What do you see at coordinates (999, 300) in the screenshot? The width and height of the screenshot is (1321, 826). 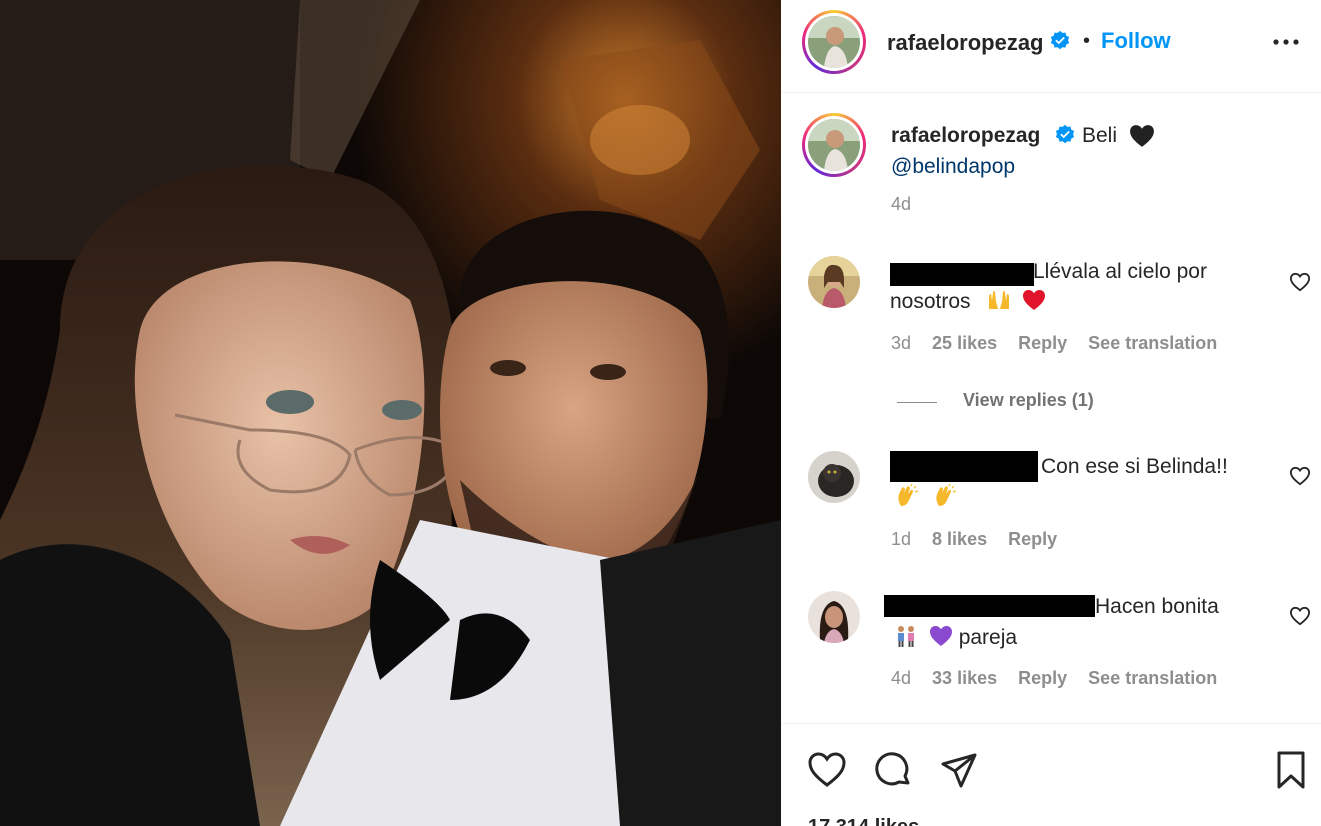 I see `raising-hands-emoji-icon` at bounding box center [999, 300].